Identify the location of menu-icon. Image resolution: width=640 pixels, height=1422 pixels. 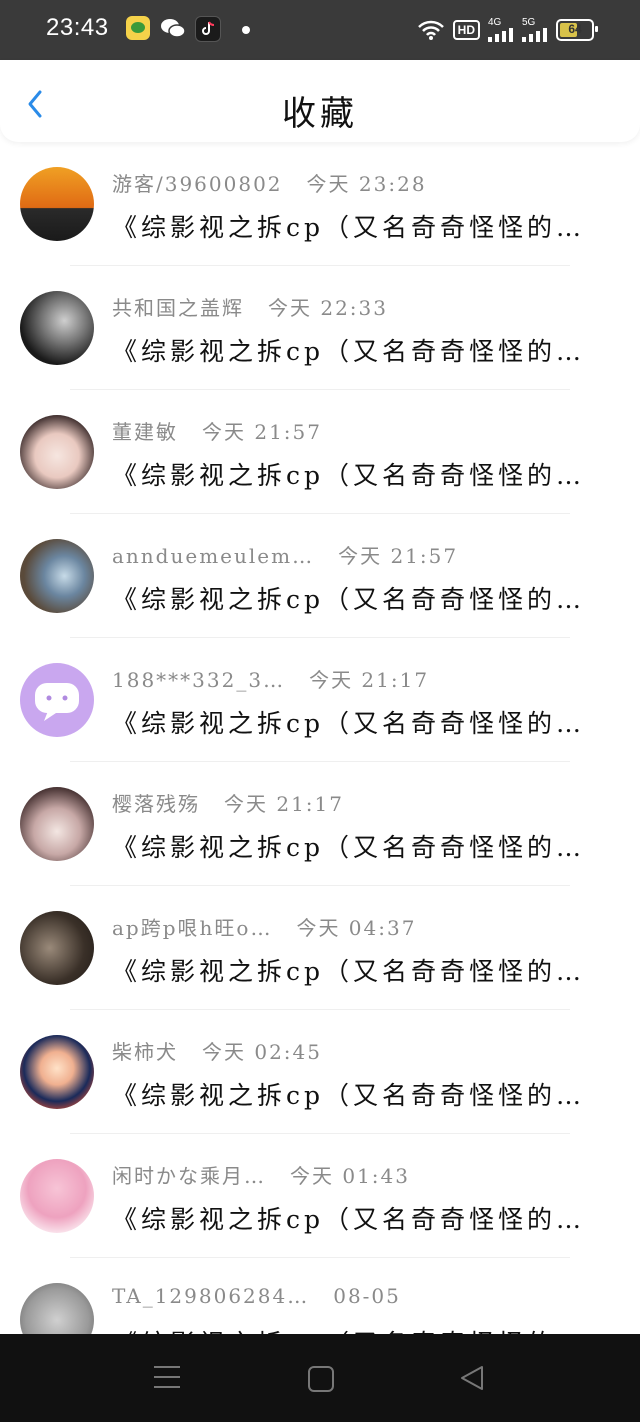
(167, 1367).